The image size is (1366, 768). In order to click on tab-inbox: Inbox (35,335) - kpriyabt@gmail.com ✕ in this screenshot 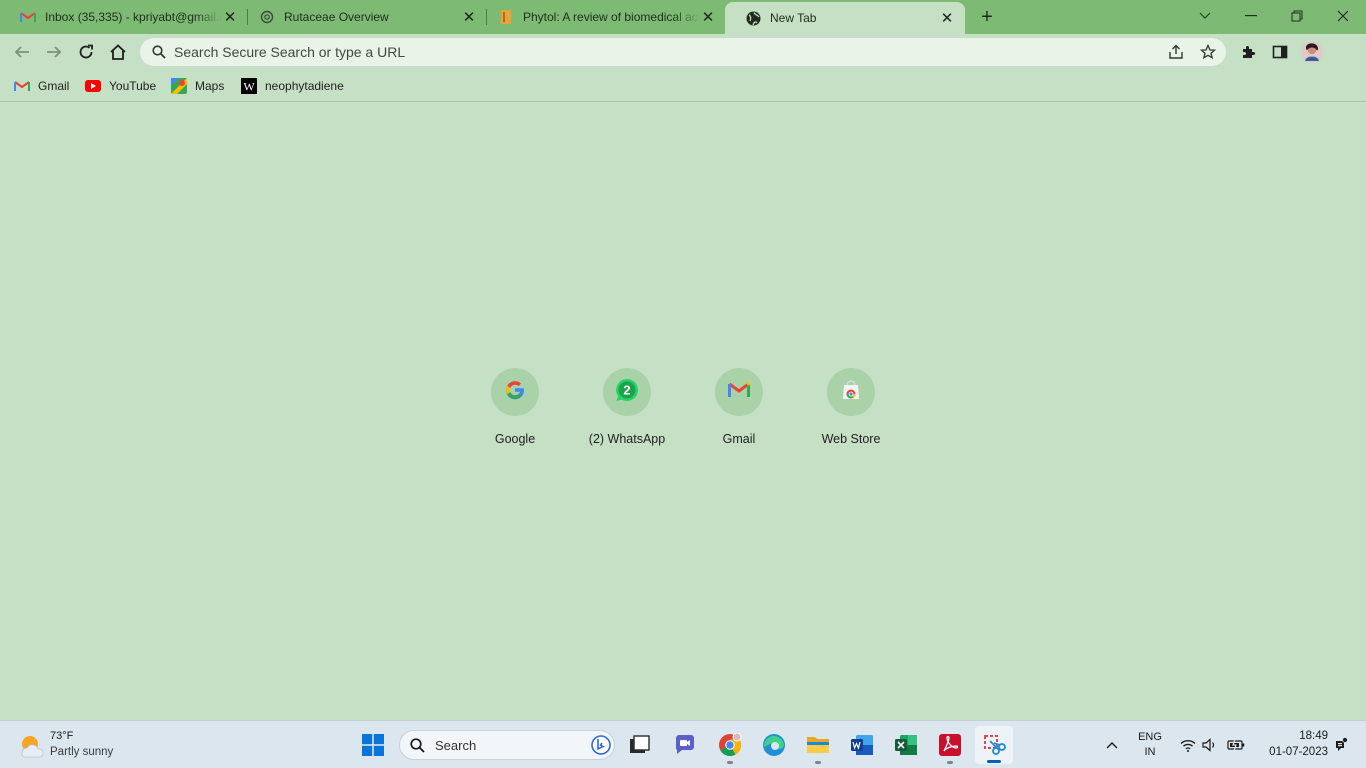, I will do `click(124, 17)`.